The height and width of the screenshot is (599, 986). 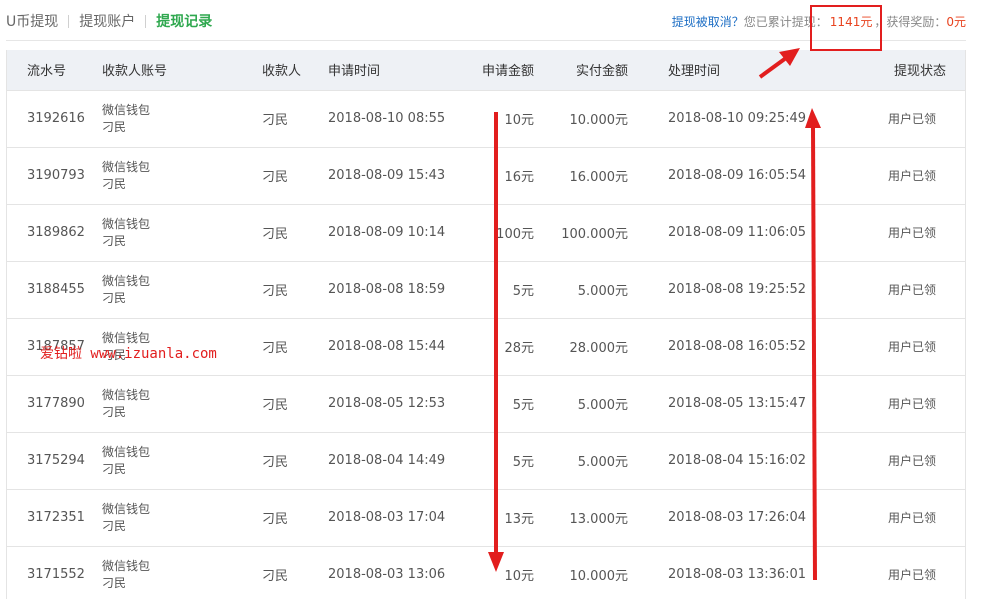 What do you see at coordinates (387, 403) in the screenshot?
I see `apply-time-cell: 2018-08-05 12:53` at bounding box center [387, 403].